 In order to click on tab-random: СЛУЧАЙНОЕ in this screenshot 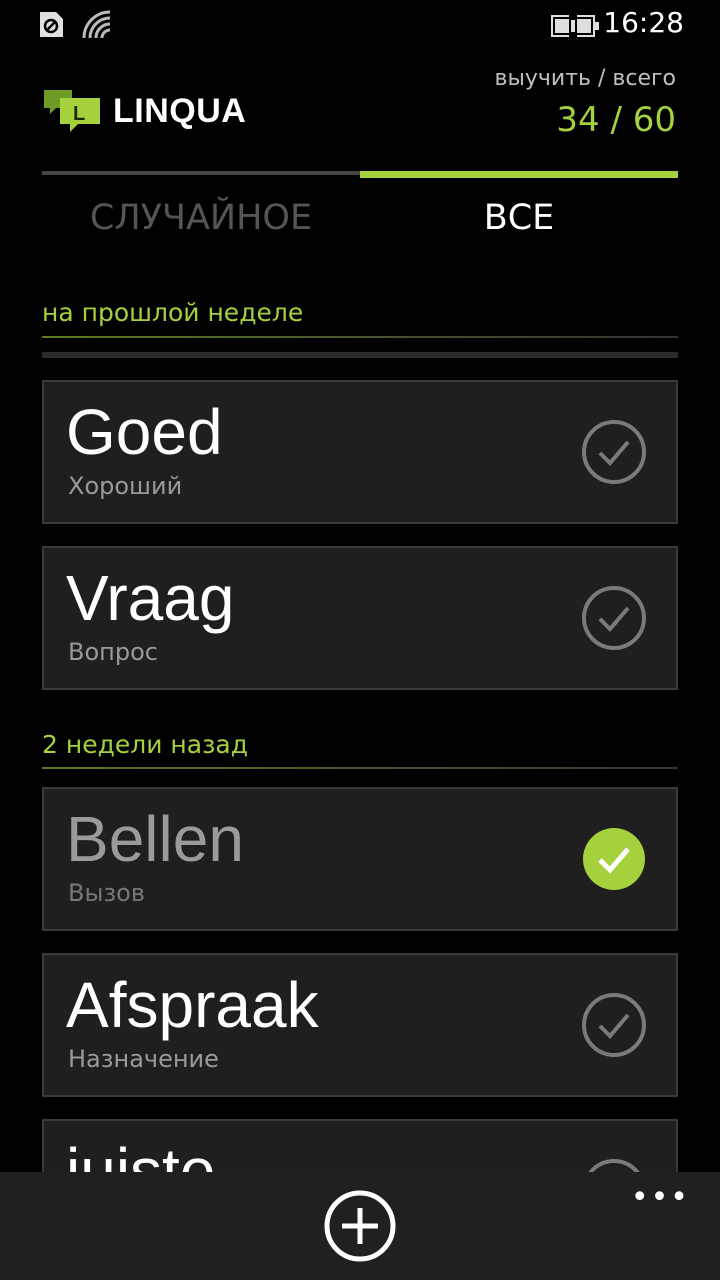, I will do `click(201, 218)`.